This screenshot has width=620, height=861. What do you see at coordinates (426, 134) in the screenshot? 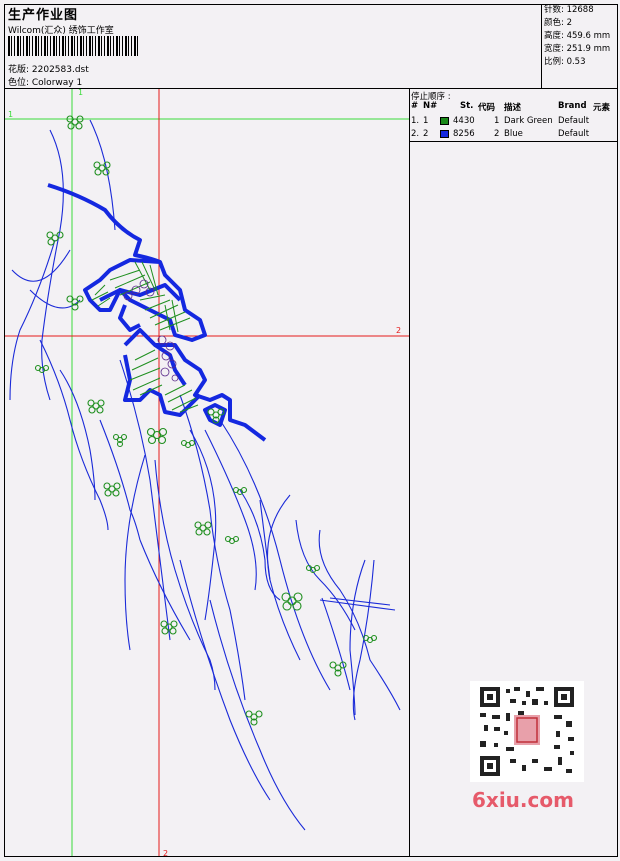
I see `row-needle: 2` at bounding box center [426, 134].